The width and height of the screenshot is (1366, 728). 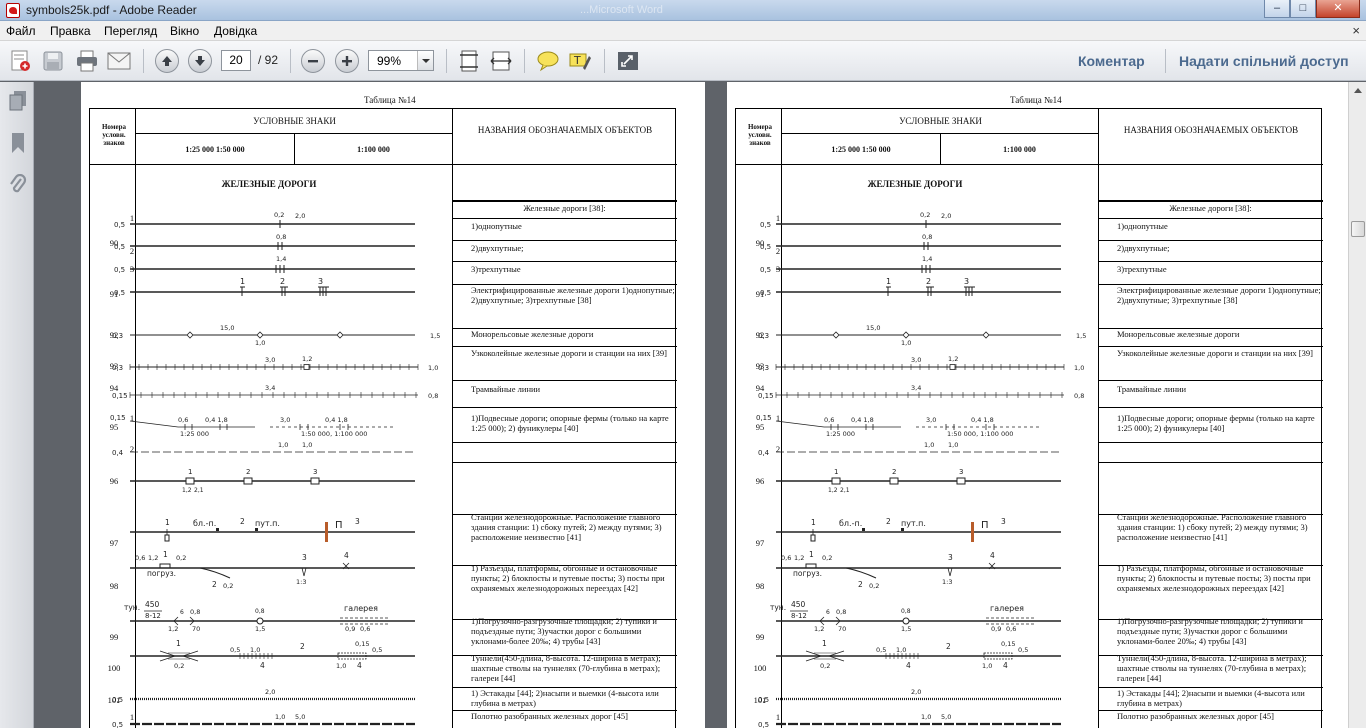 I want to click on crossing-post-mark, so click(x=326, y=532).